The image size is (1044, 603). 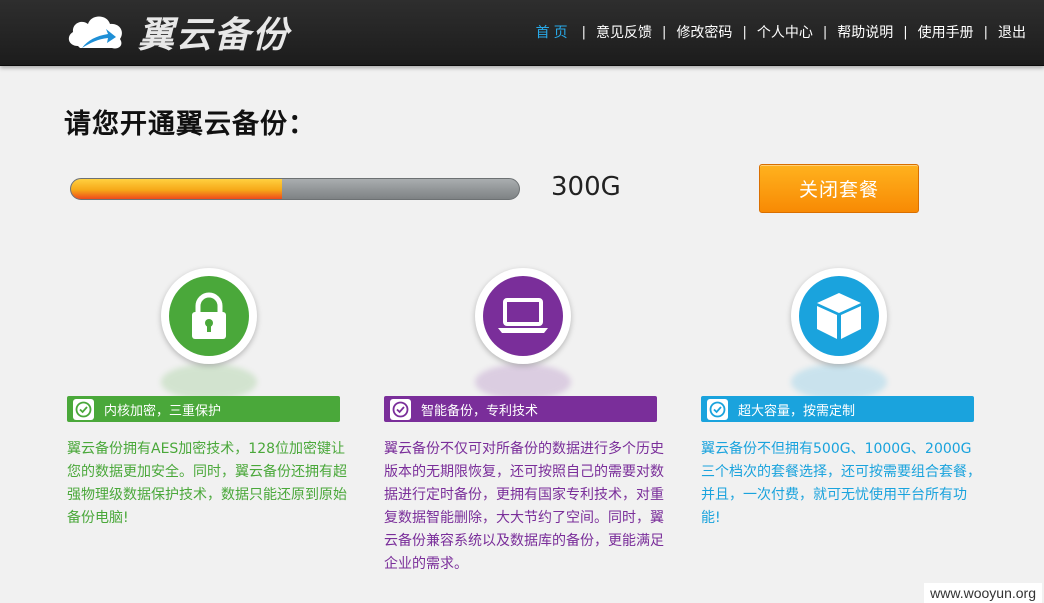 What do you see at coordinates (214, 35) in the screenshot?
I see `logo-text: 翼云备份` at bounding box center [214, 35].